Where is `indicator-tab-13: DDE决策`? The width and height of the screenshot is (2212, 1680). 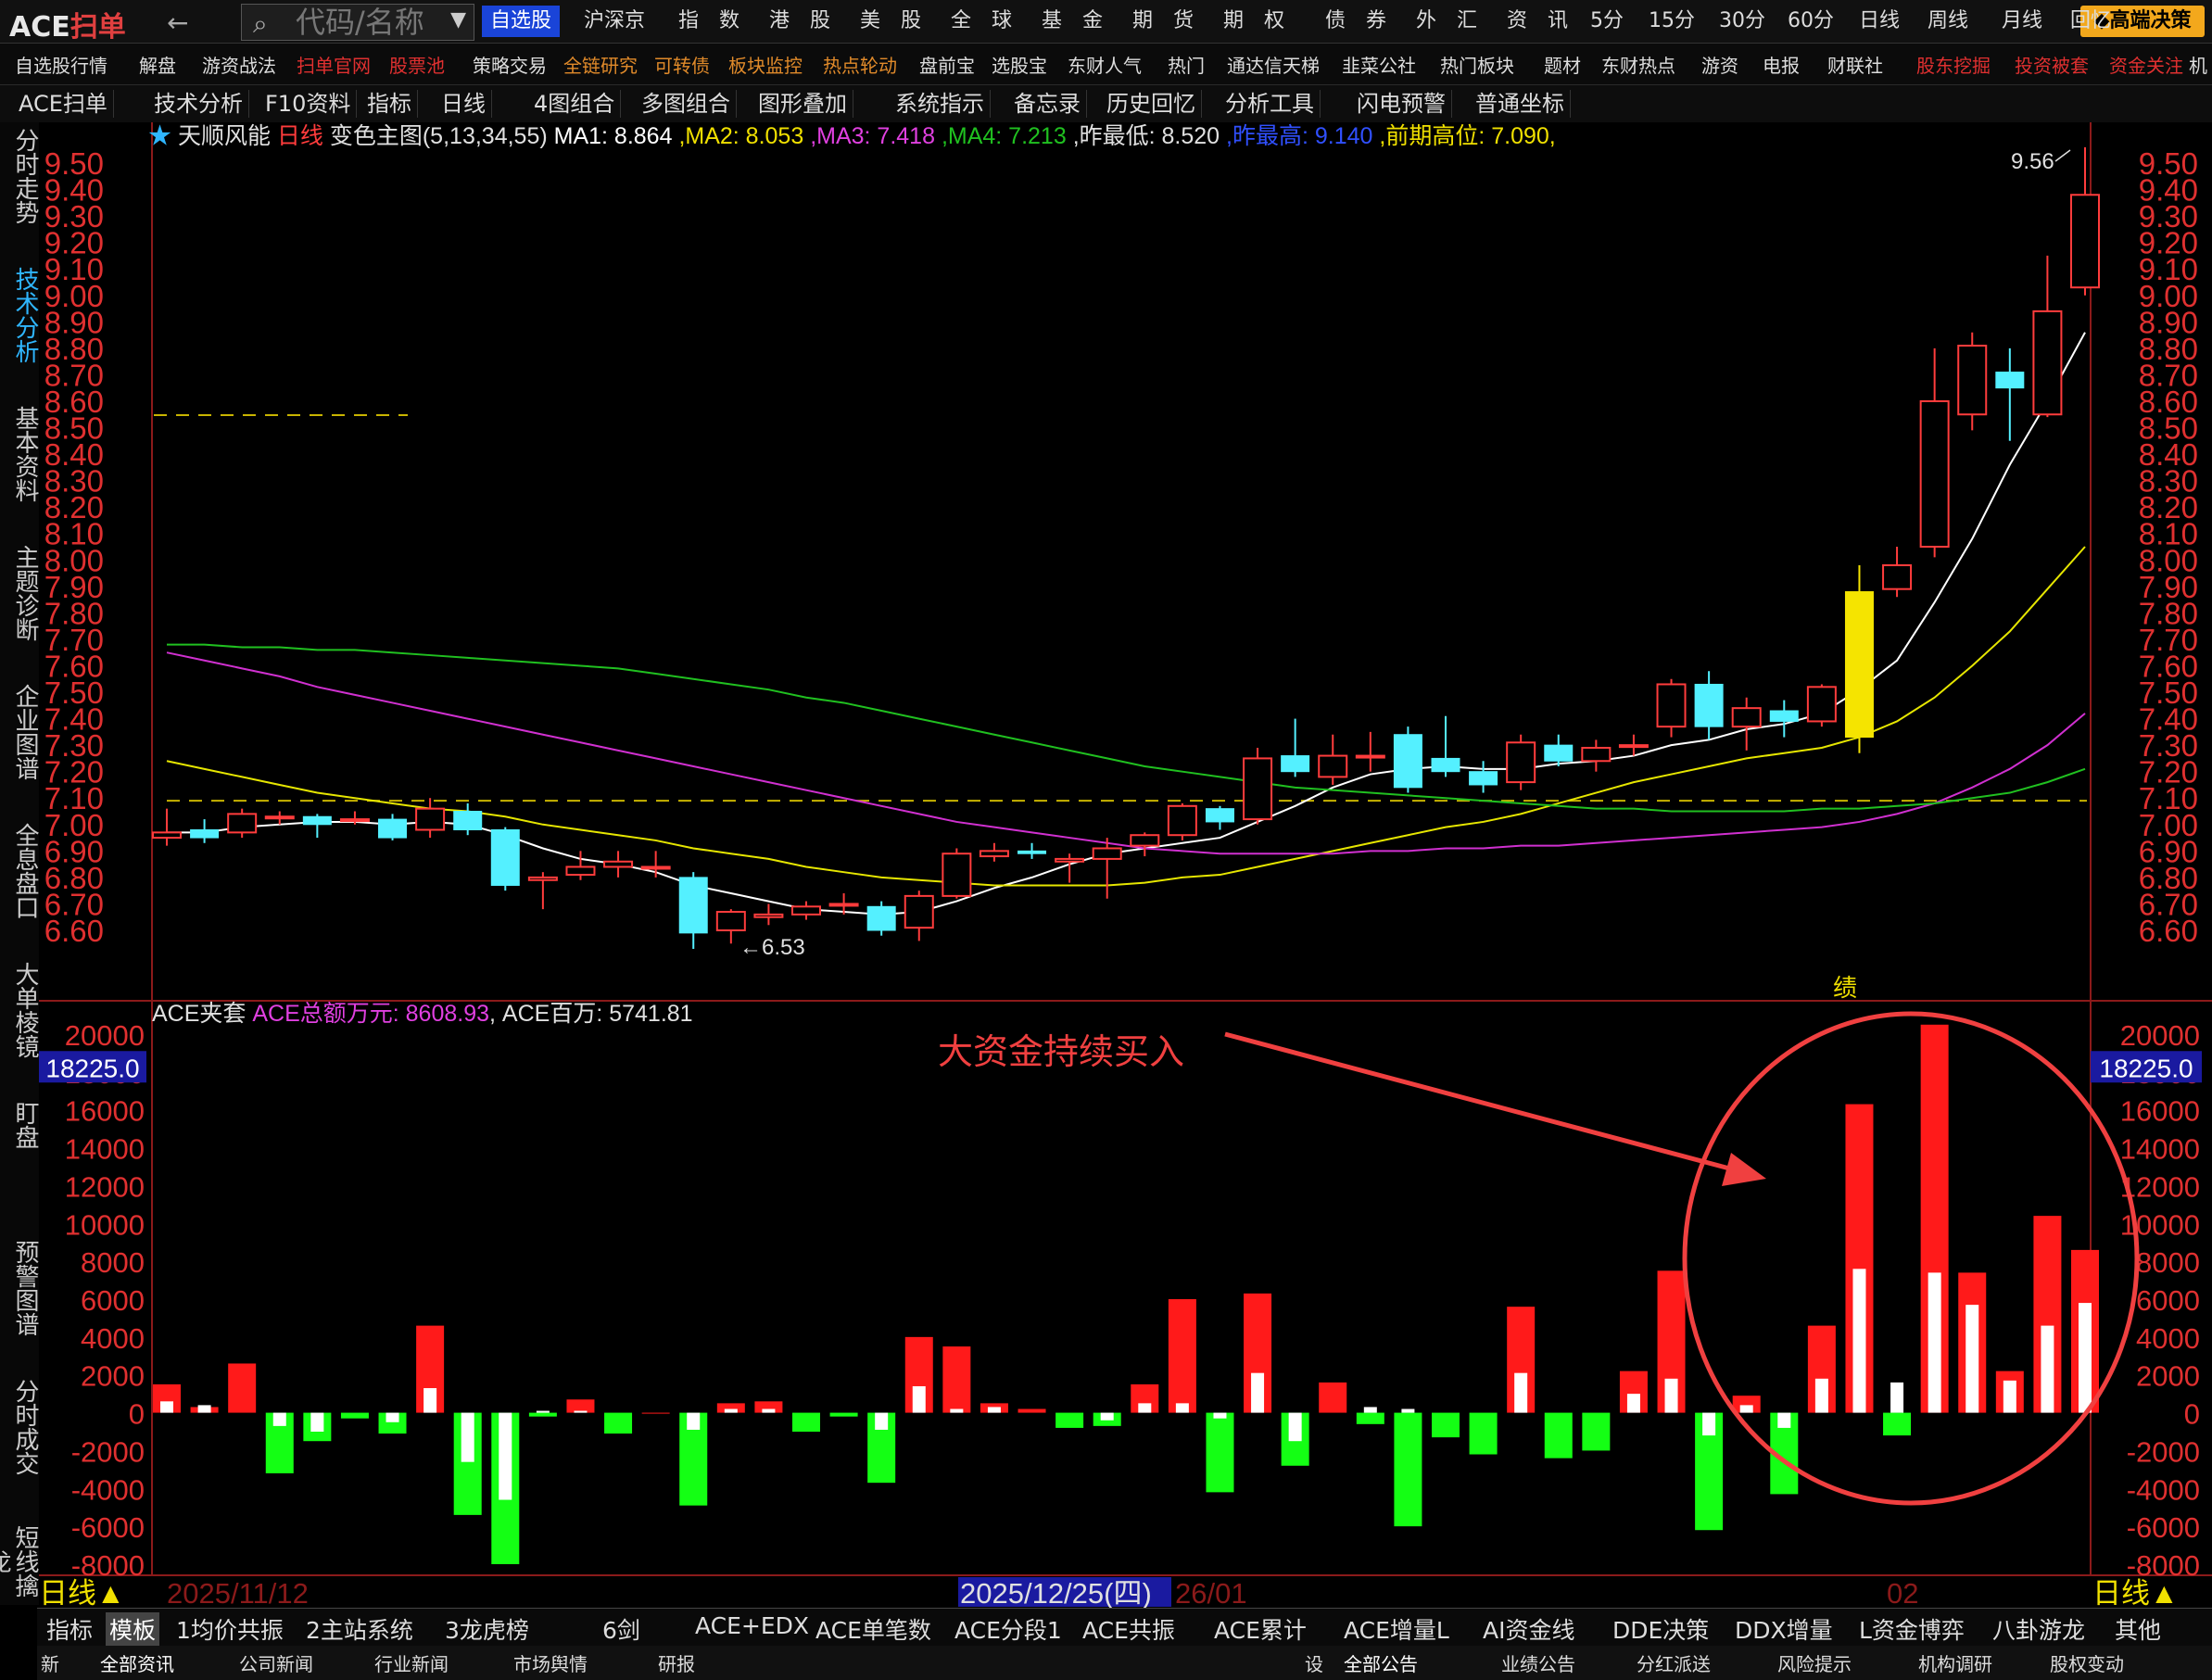
indicator-tab-13: DDE决策 is located at coordinates (1660, 1629).